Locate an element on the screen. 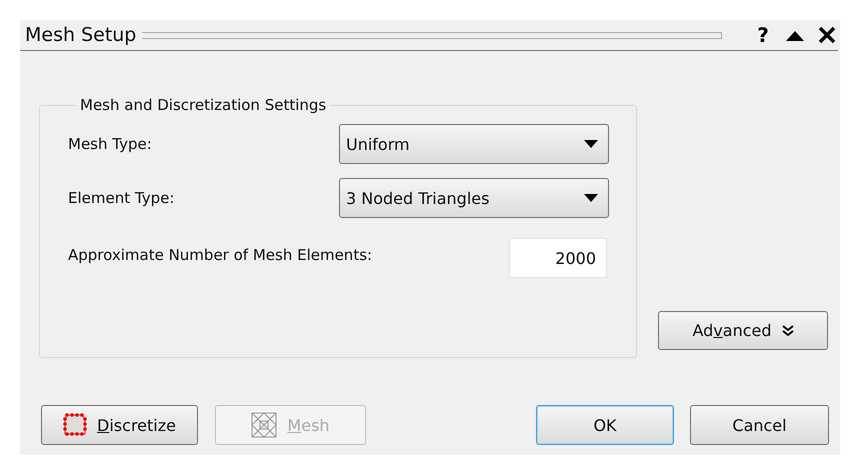 The image size is (847, 463). advanced-button: Advanced is located at coordinates (743, 330).